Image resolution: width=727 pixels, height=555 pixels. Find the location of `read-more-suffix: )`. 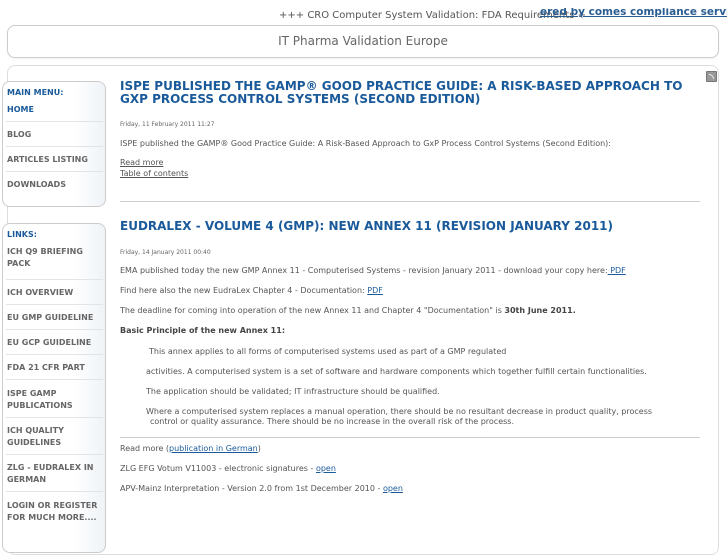

read-more-suffix: ) is located at coordinates (259, 448).